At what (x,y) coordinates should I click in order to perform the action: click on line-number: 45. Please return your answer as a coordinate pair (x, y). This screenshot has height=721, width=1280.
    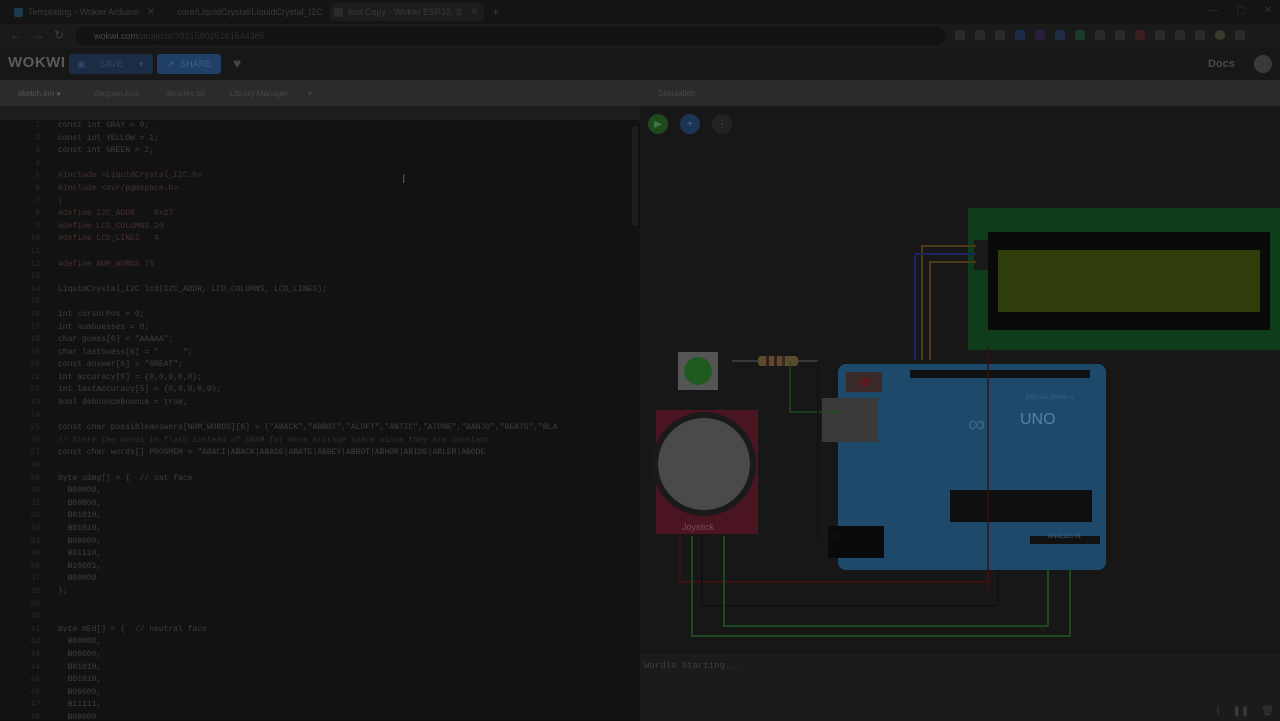
    Looking at the image, I should click on (35, 680).